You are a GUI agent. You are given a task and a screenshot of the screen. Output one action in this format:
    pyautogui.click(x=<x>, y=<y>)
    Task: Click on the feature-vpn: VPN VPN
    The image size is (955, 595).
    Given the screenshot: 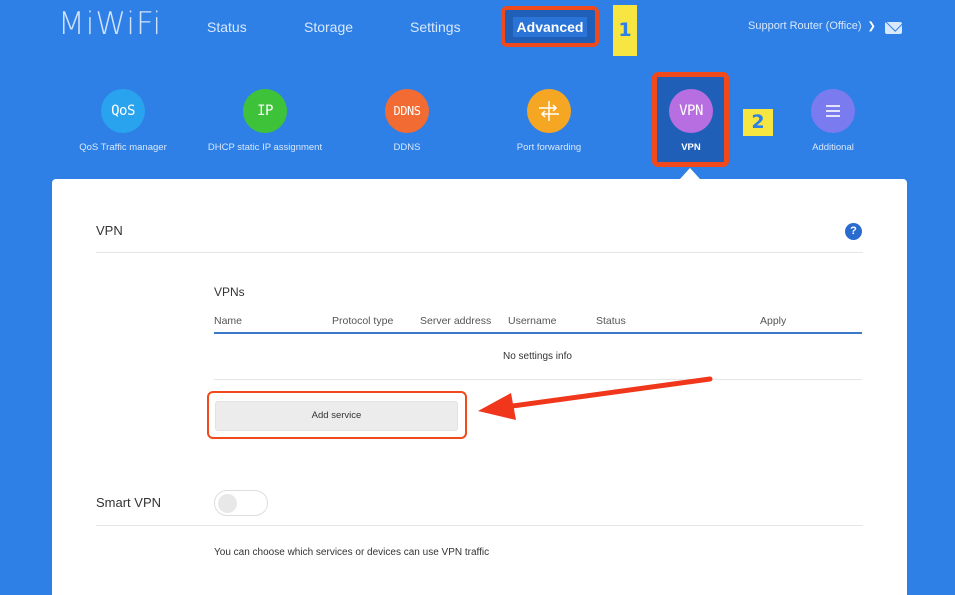 What is the action you would take?
    pyautogui.click(x=691, y=121)
    